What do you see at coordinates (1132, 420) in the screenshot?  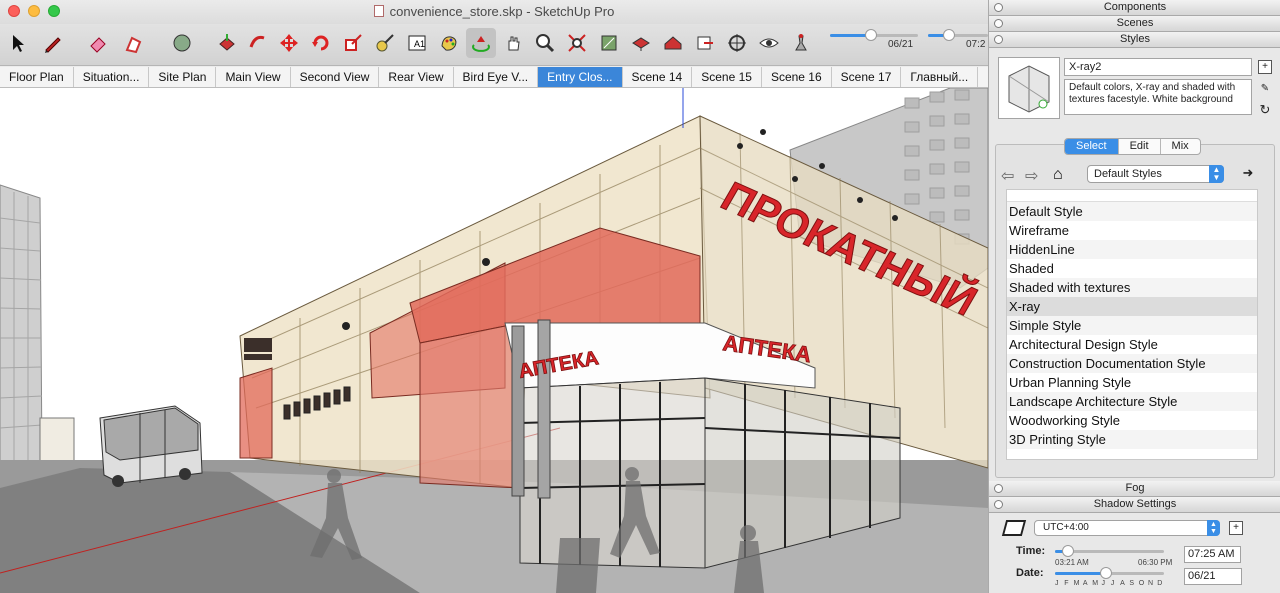 I see `style-list-item: Woodworking Style` at bounding box center [1132, 420].